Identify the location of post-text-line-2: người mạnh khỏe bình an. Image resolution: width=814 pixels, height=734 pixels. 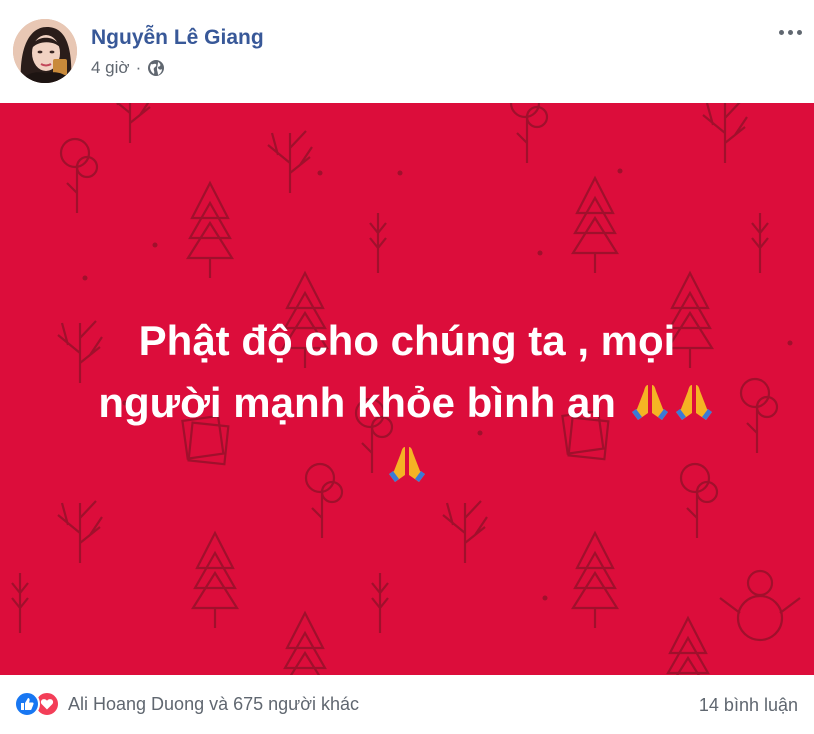
(407, 403).